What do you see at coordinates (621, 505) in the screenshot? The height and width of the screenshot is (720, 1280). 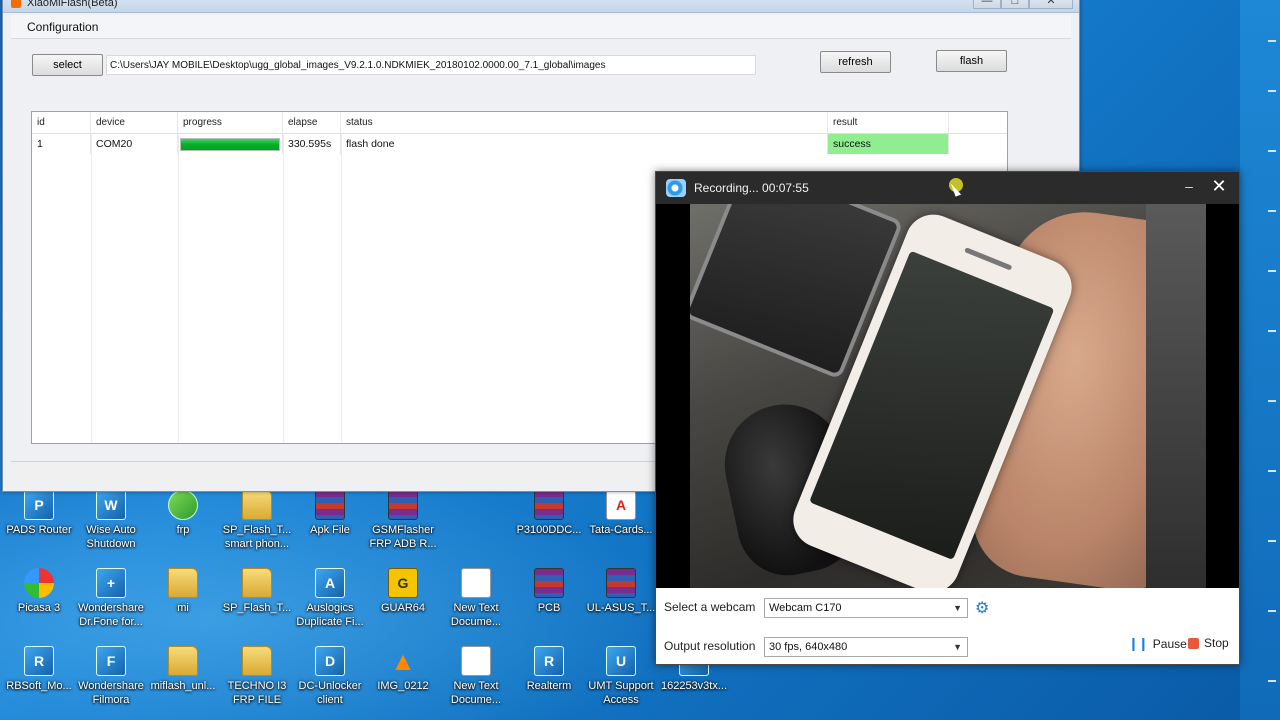 I see `pdf-icon: A` at bounding box center [621, 505].